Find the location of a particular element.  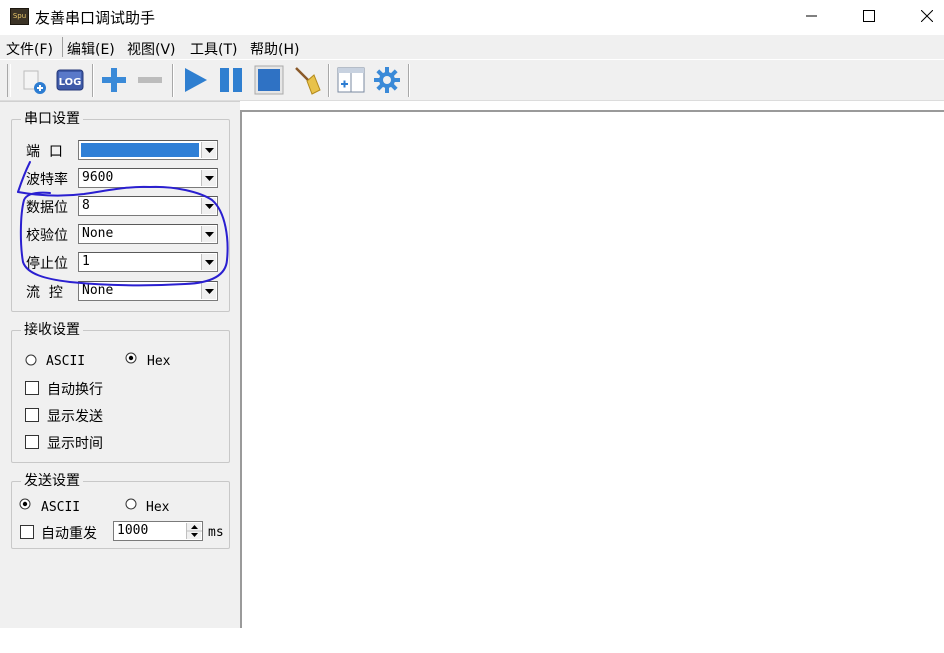

remove-icon is located at coordinates (150, 80).